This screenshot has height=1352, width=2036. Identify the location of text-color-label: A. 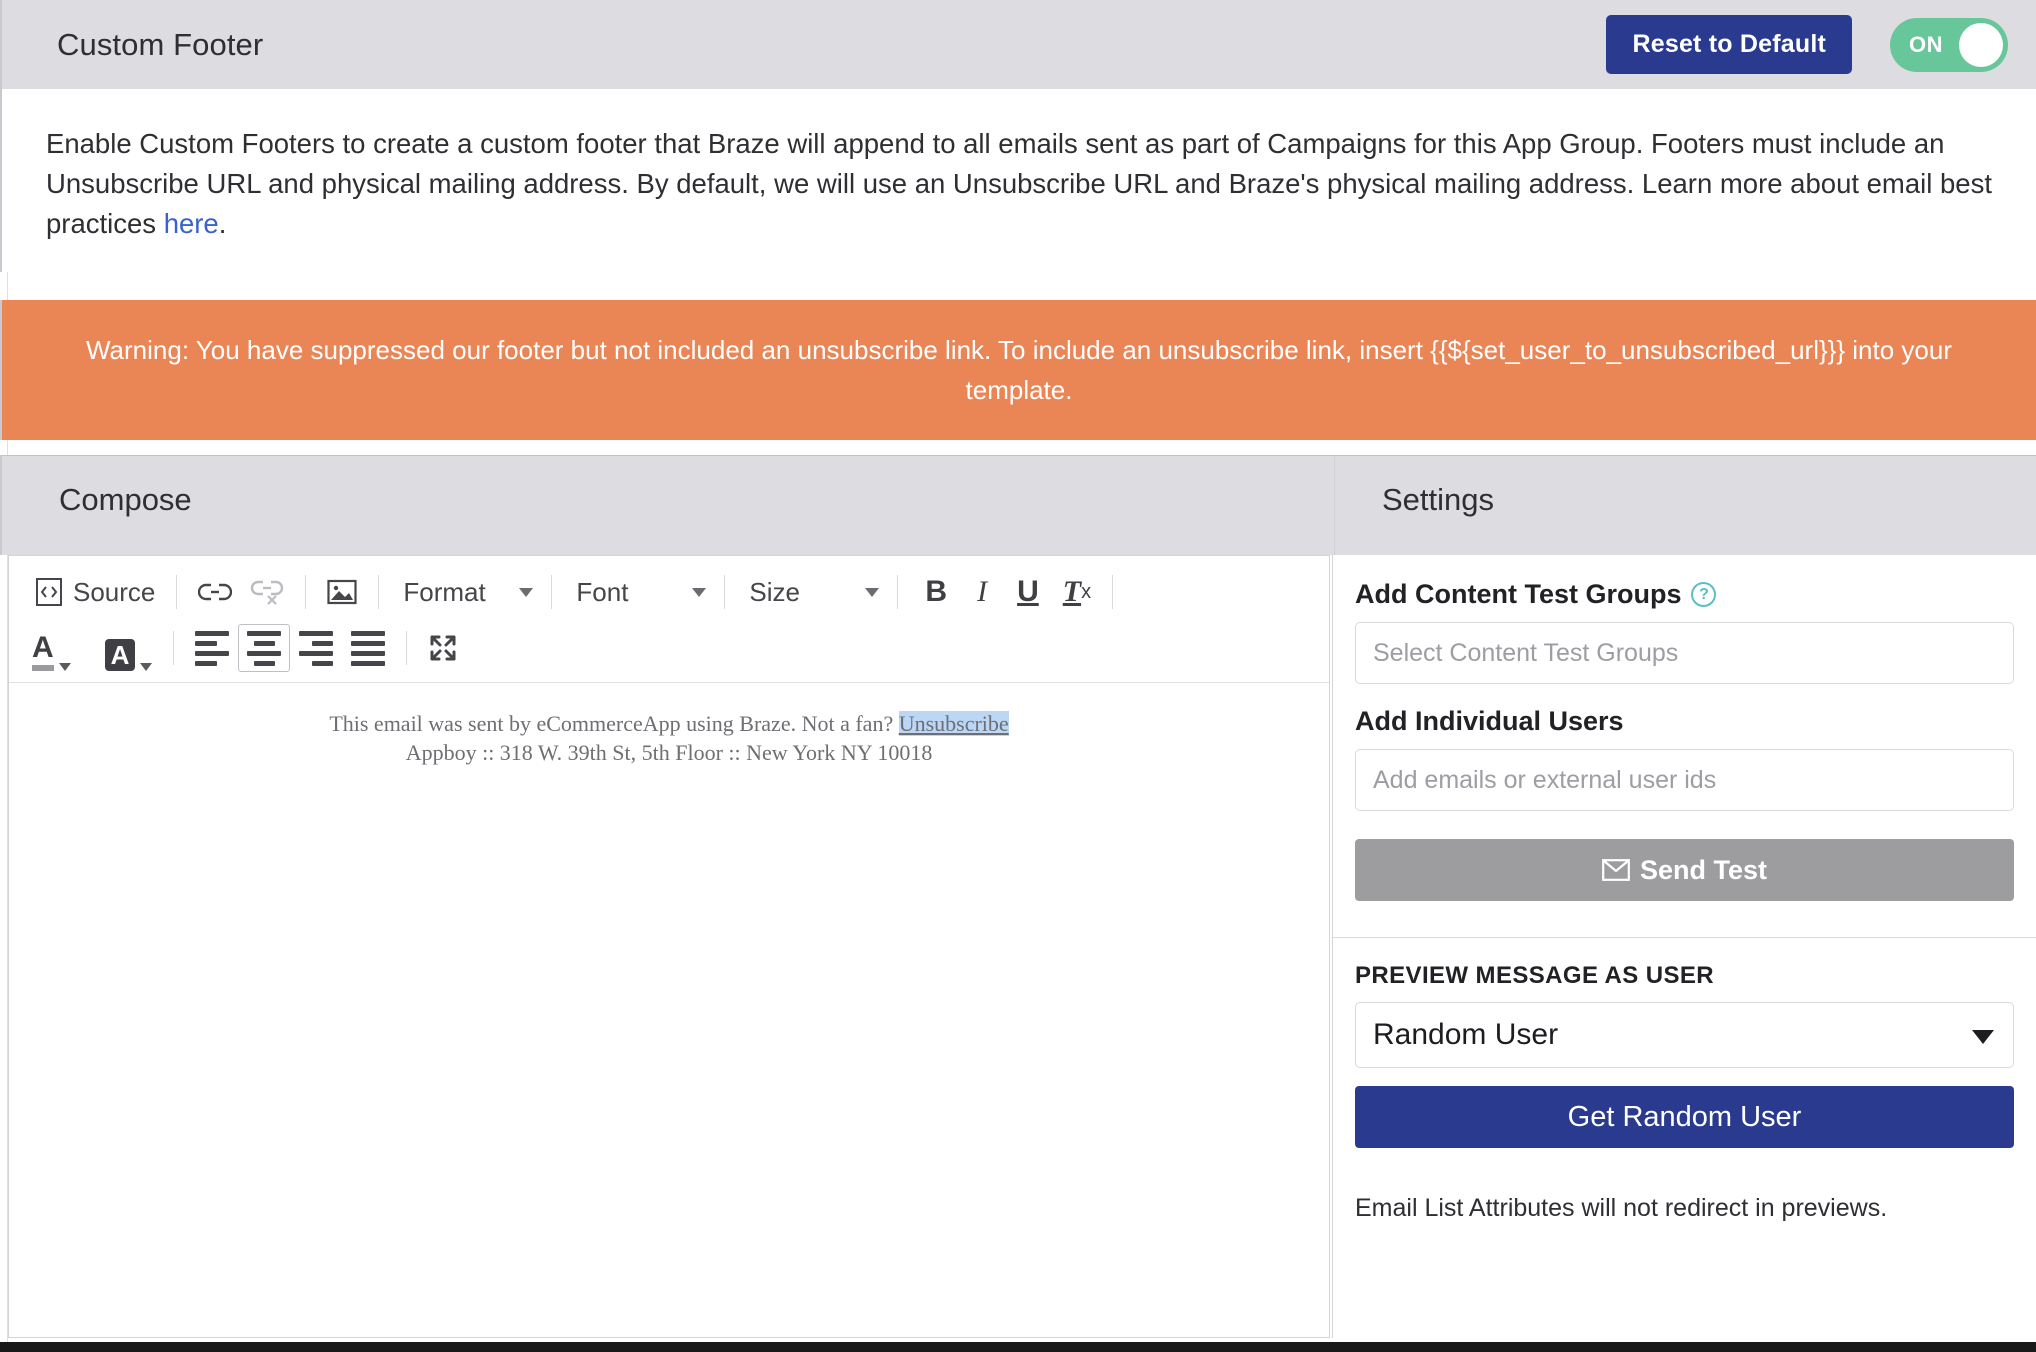
(43, 652).